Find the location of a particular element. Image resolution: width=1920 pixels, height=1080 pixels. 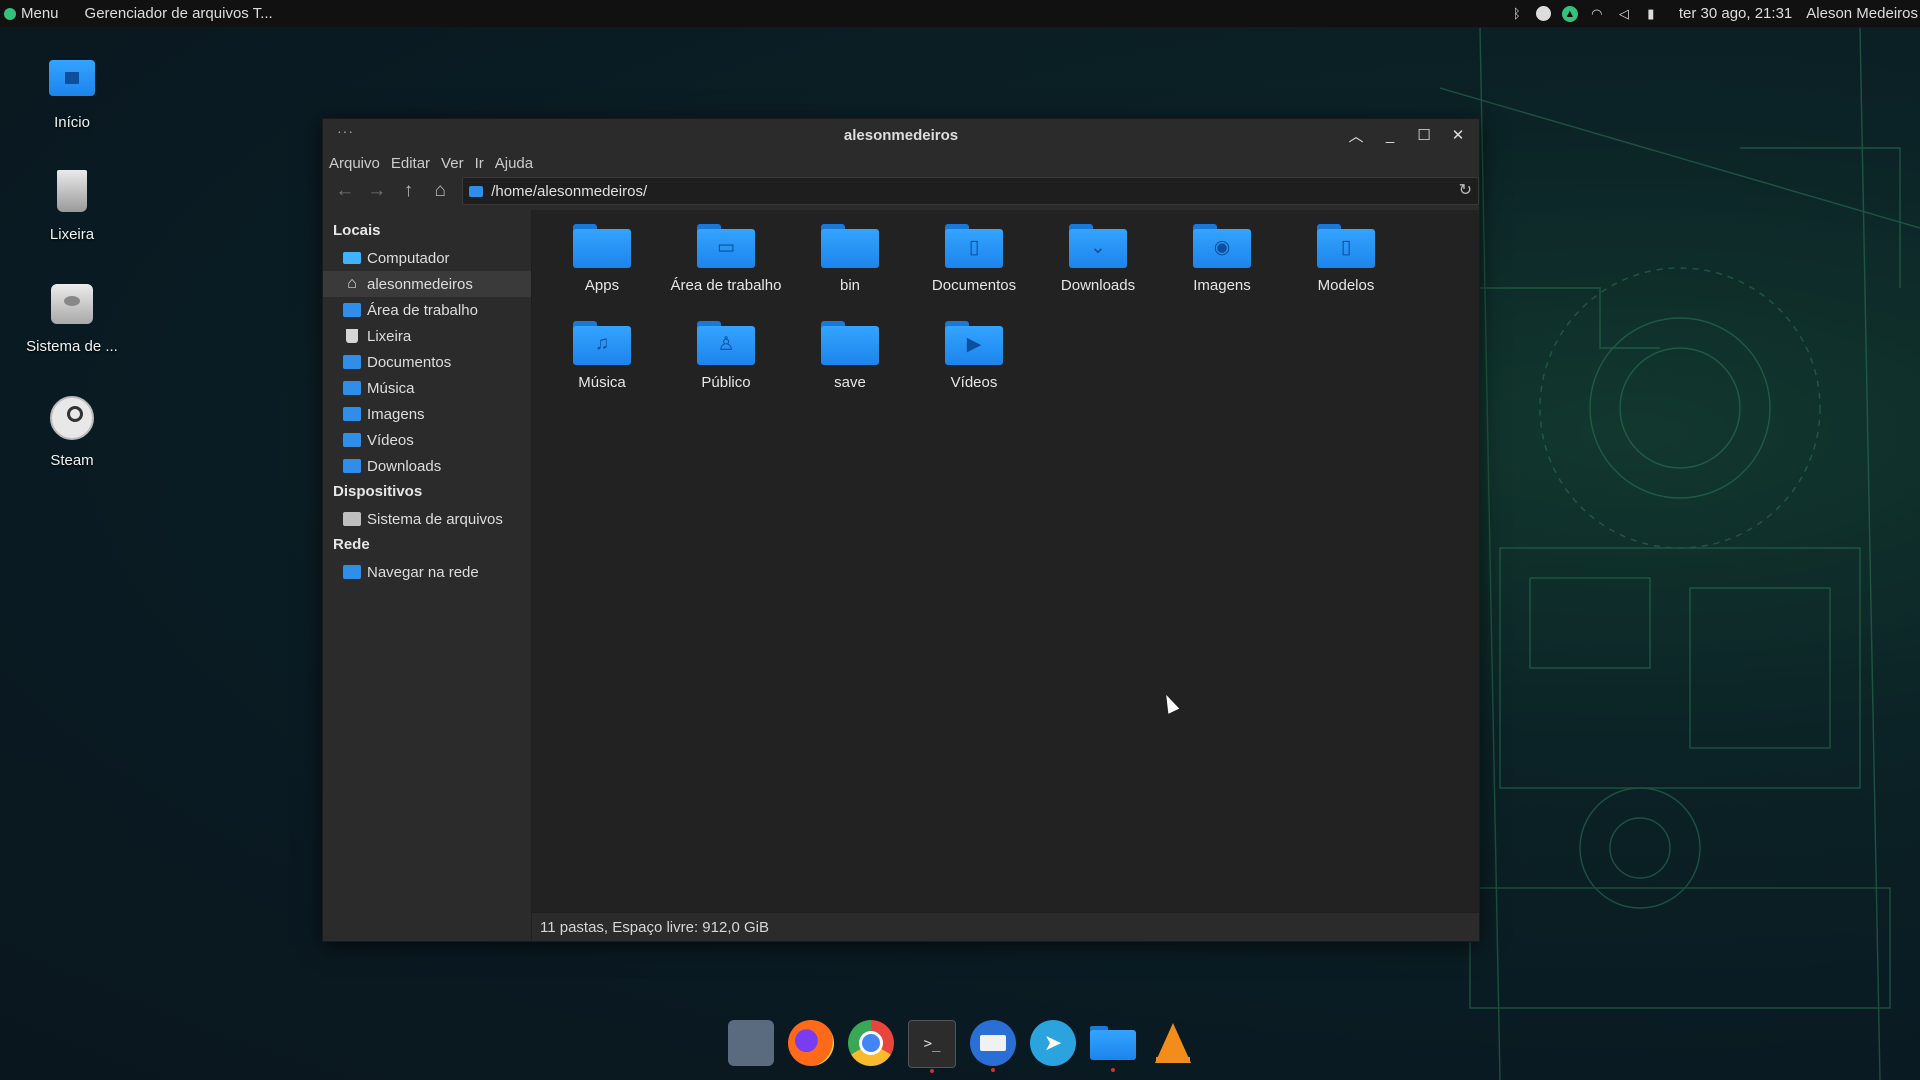

file-label: Música is located at coordinates (602, 382).